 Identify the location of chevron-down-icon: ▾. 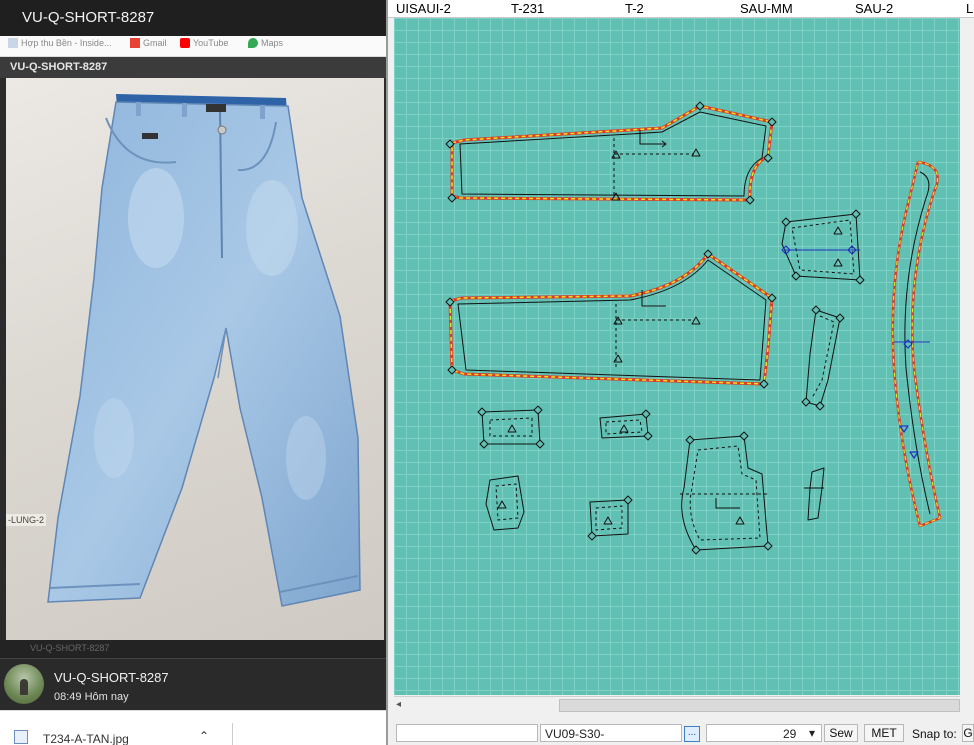
(812, 733).